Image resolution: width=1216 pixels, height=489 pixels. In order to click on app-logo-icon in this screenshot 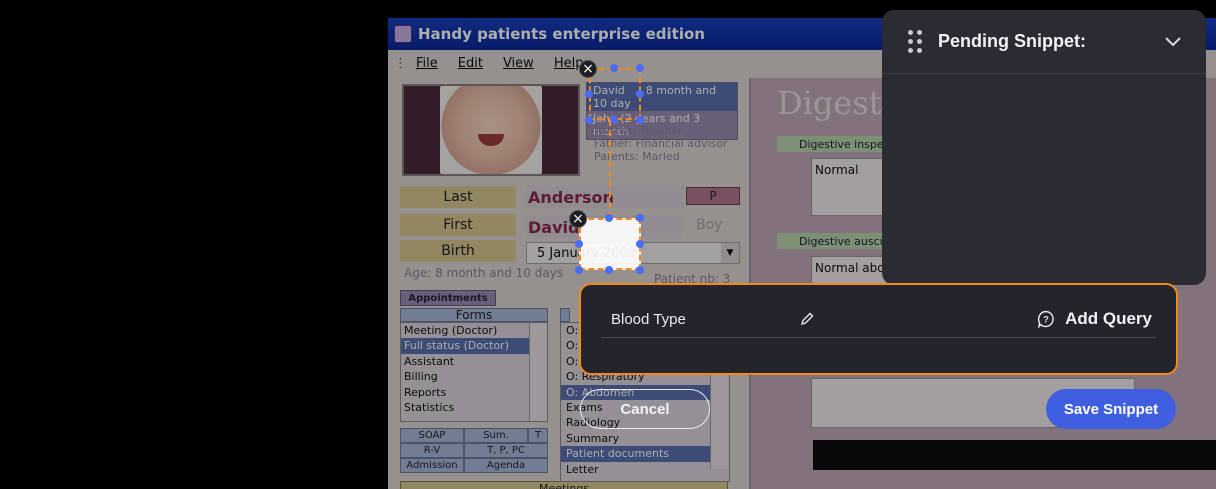, I will do `click(403, 34)`.